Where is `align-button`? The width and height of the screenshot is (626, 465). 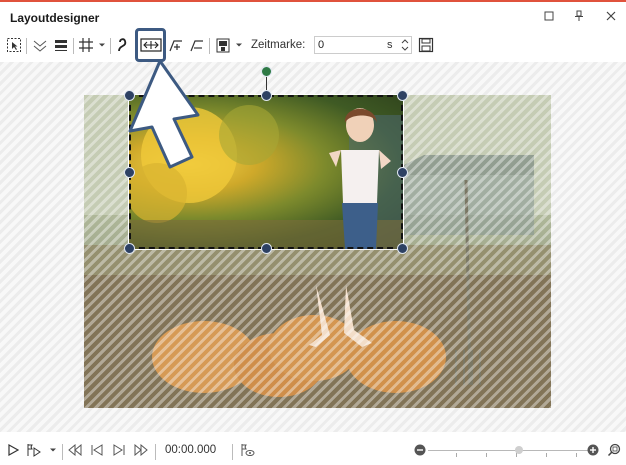
align-button is located at coordinates (61, 45).